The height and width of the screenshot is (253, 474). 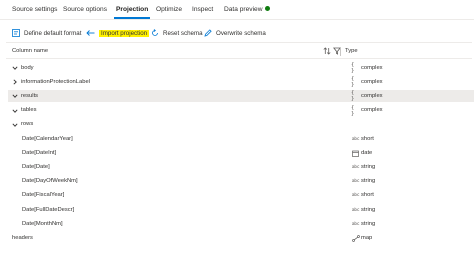 What do you see at coordinates (355, 153) in the screenshot?
I see `calendar-icon` at bounding box center [355, 153].